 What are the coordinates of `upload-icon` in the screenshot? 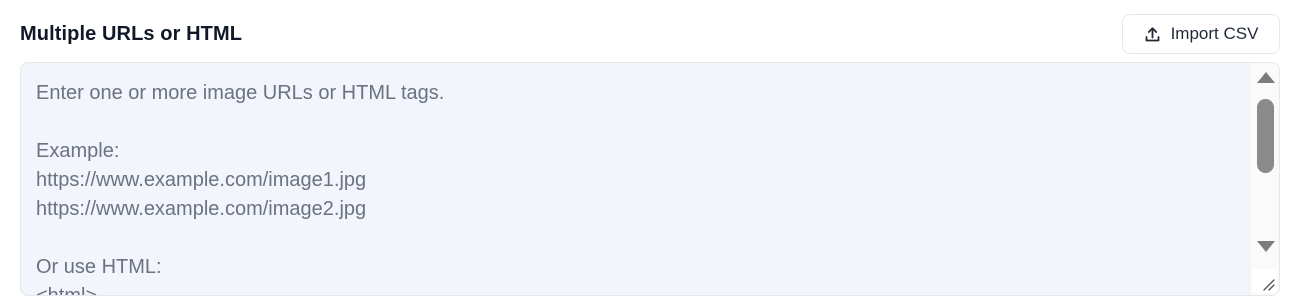 It's located at (1152, 34).